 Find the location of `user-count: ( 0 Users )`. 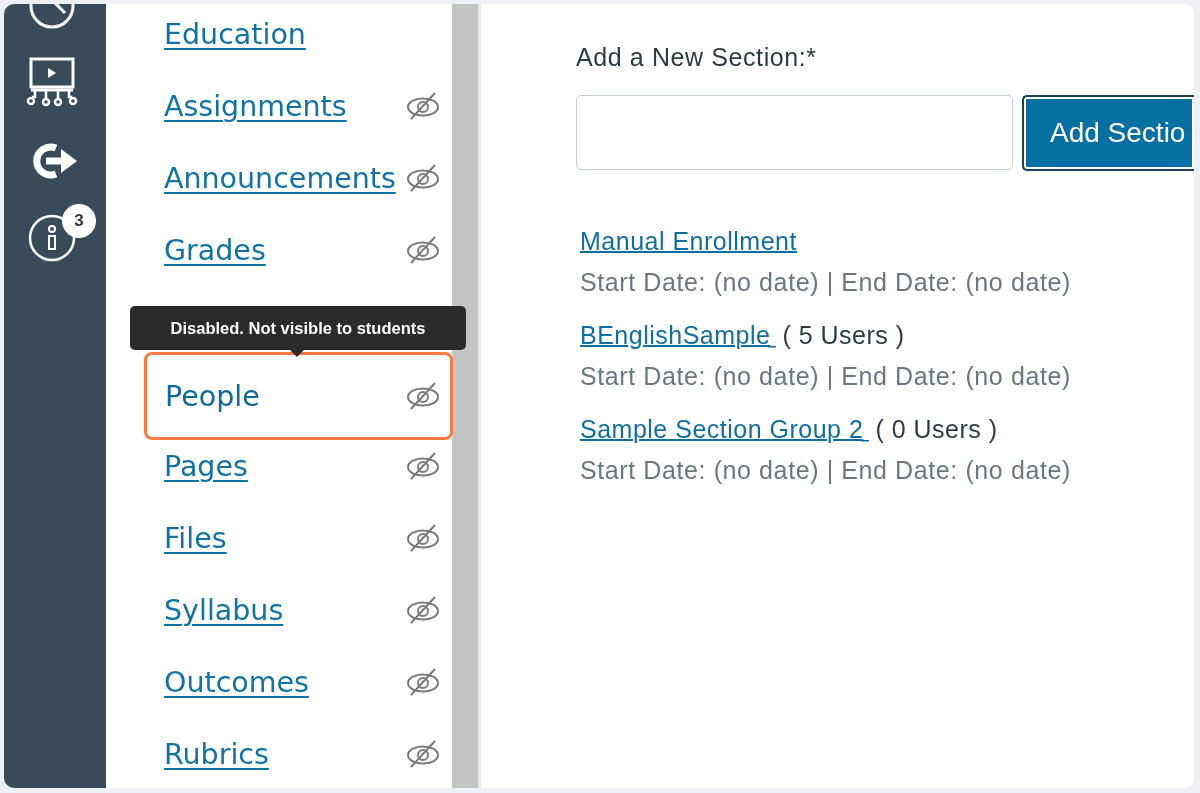

user-count: ( 0 Users ) is located at coordinates (936, 429).